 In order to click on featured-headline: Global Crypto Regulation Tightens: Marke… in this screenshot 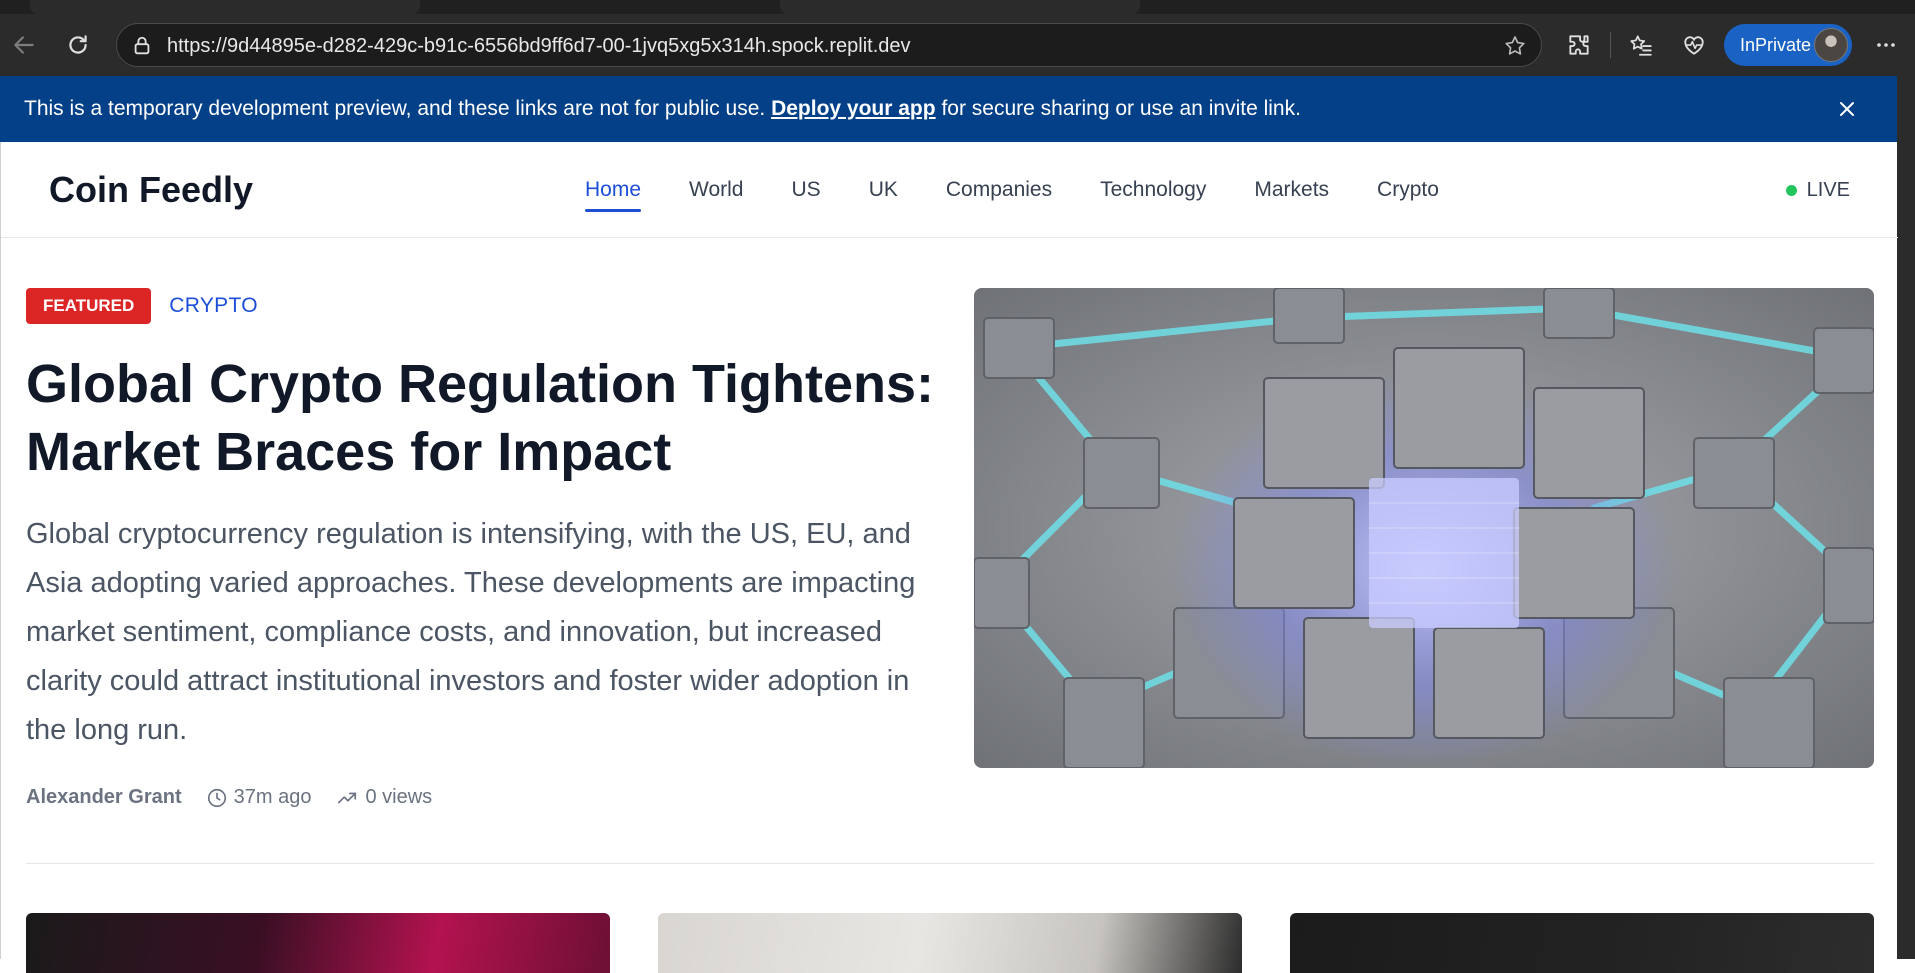, I will do `click(486, 418)`.